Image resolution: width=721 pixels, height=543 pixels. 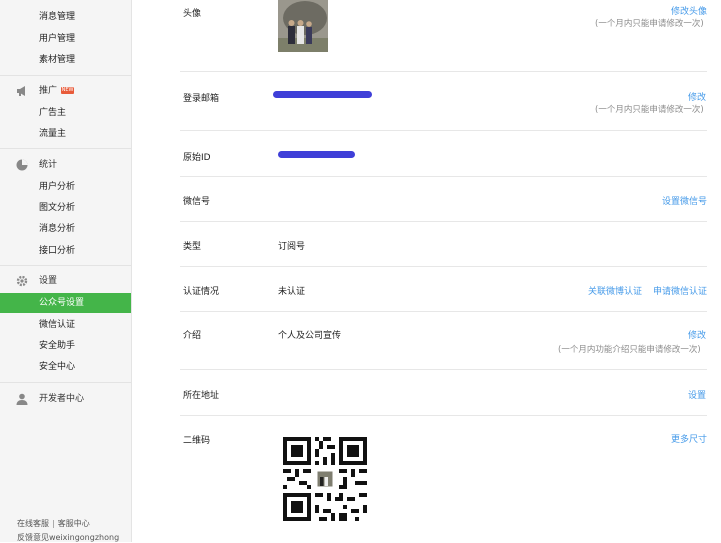 I want to click on verification-value: 未认证, so click(x=292, y=292).